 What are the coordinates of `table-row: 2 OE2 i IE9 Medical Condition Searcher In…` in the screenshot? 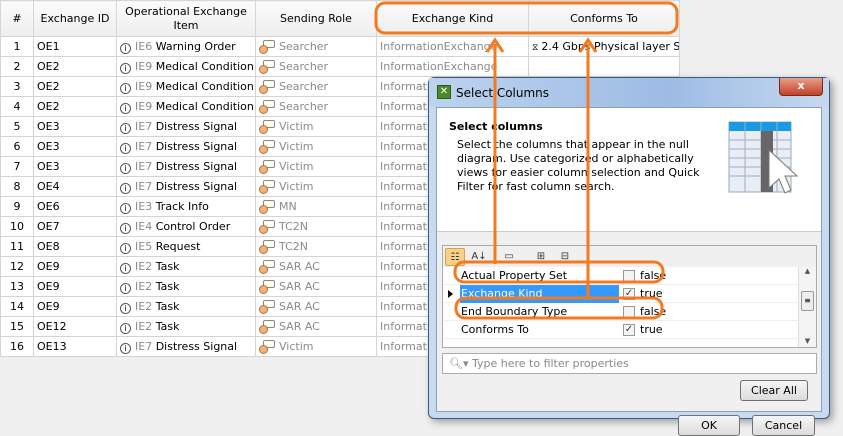 It's located at (340, 66).